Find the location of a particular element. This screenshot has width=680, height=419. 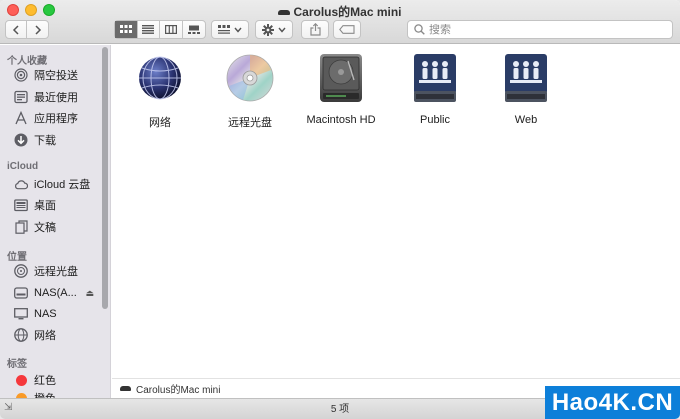

gallery-icon is located at coordinates (193, 29).